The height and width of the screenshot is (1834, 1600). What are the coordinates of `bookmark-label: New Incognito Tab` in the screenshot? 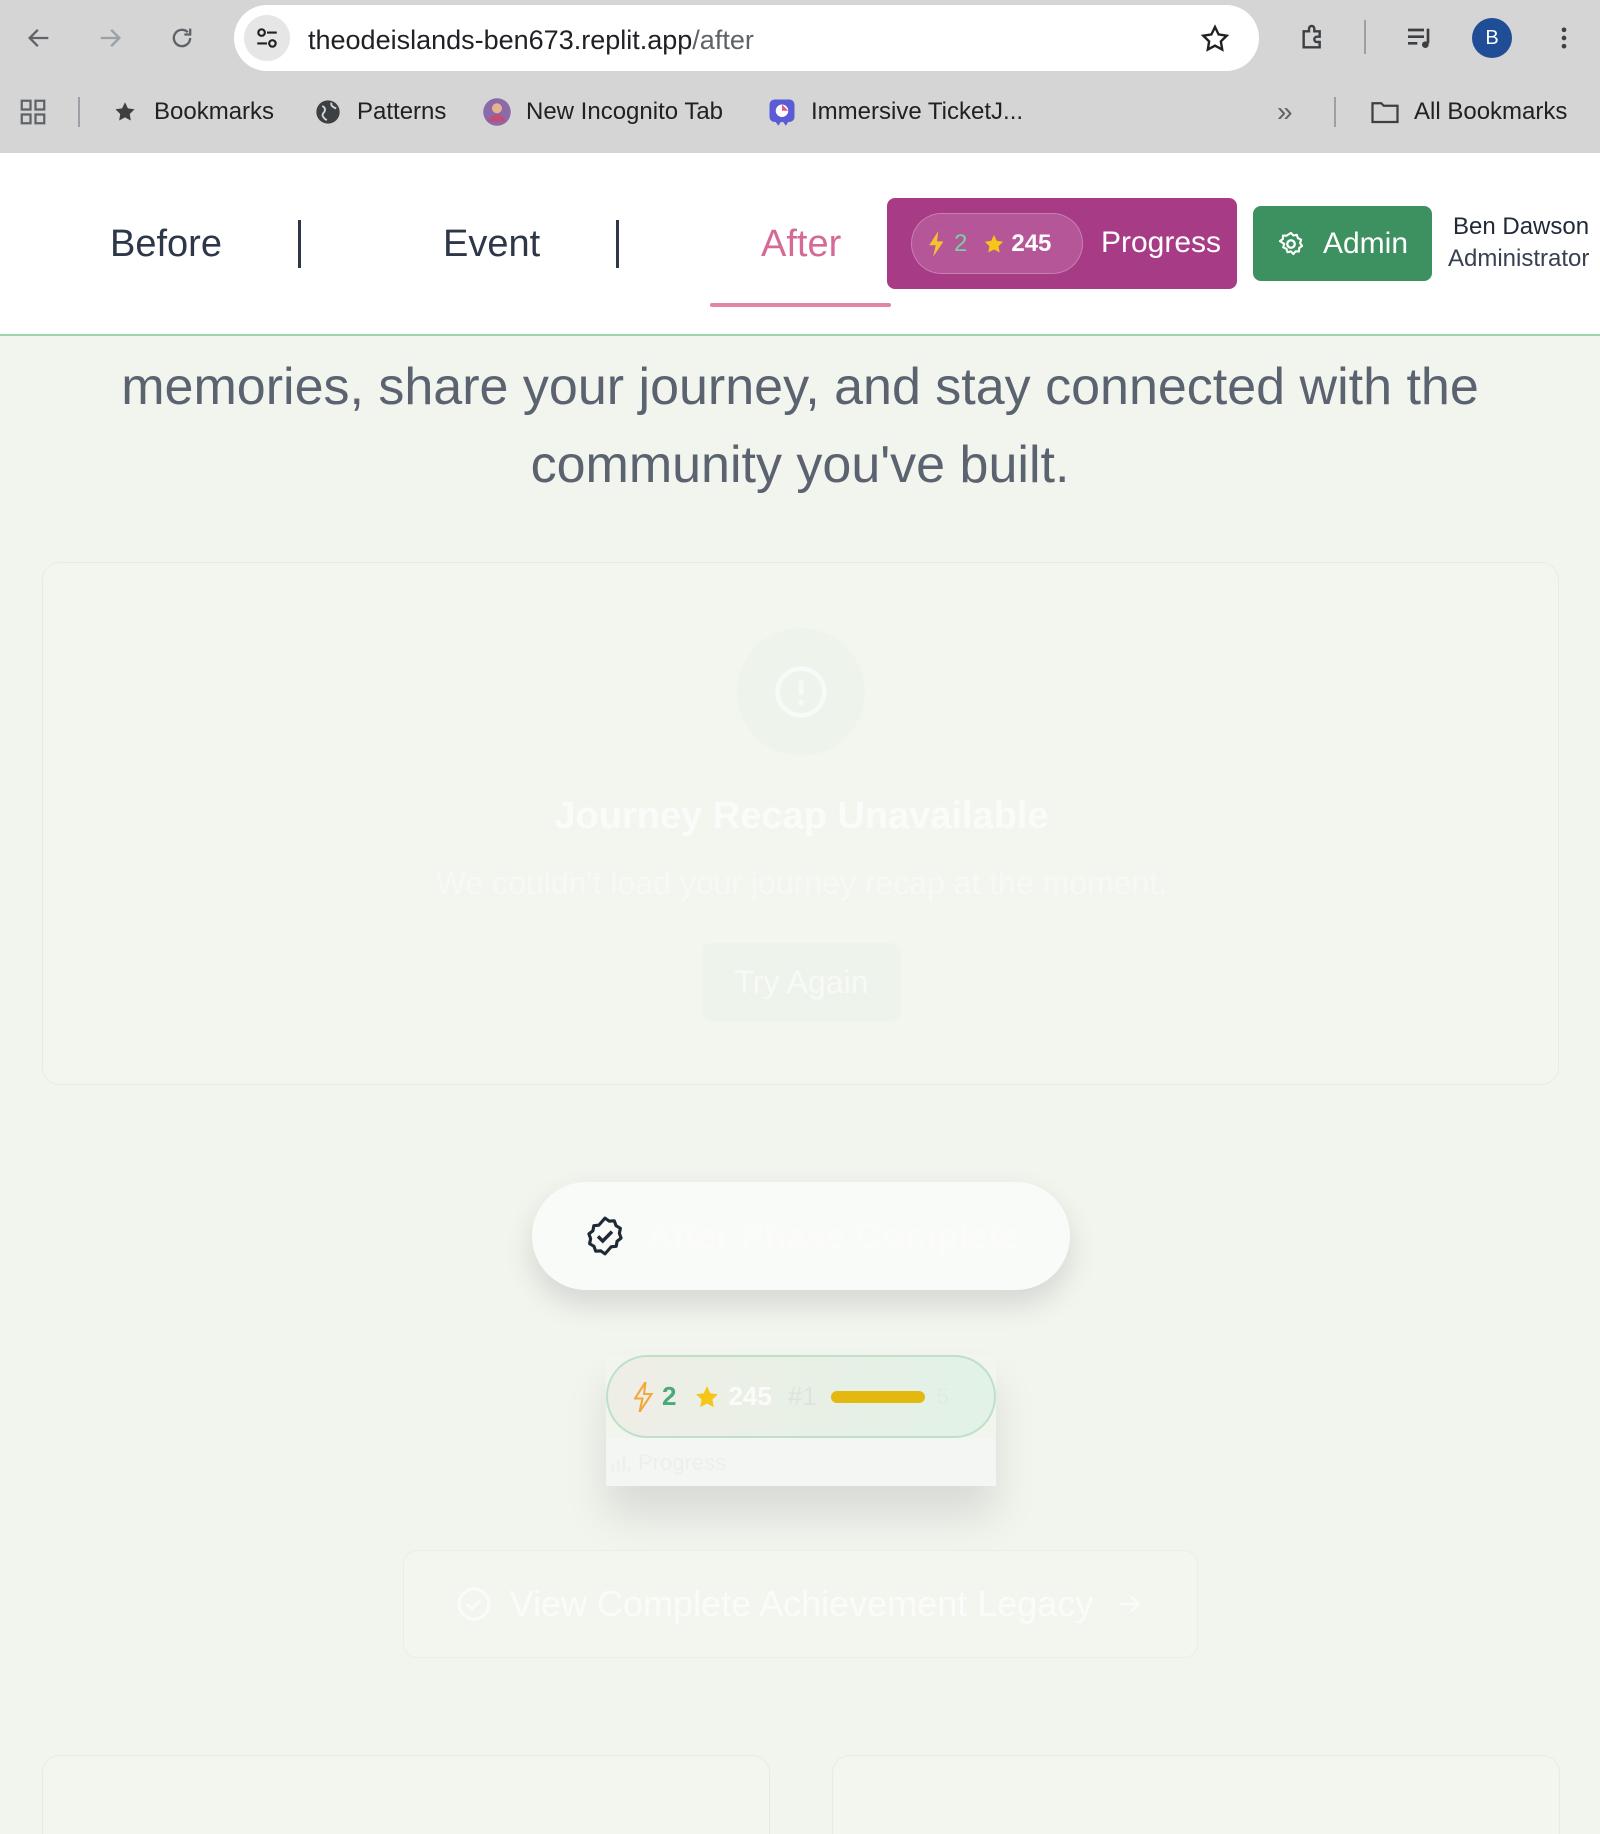 It's located at (625, 111).